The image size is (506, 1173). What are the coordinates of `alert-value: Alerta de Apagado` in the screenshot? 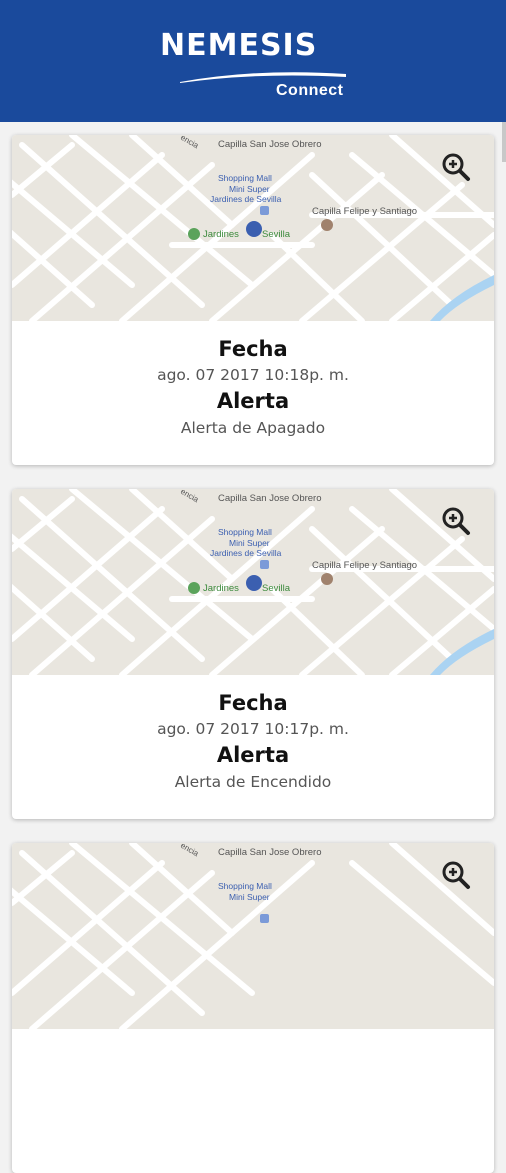 It's located at (253, 428).